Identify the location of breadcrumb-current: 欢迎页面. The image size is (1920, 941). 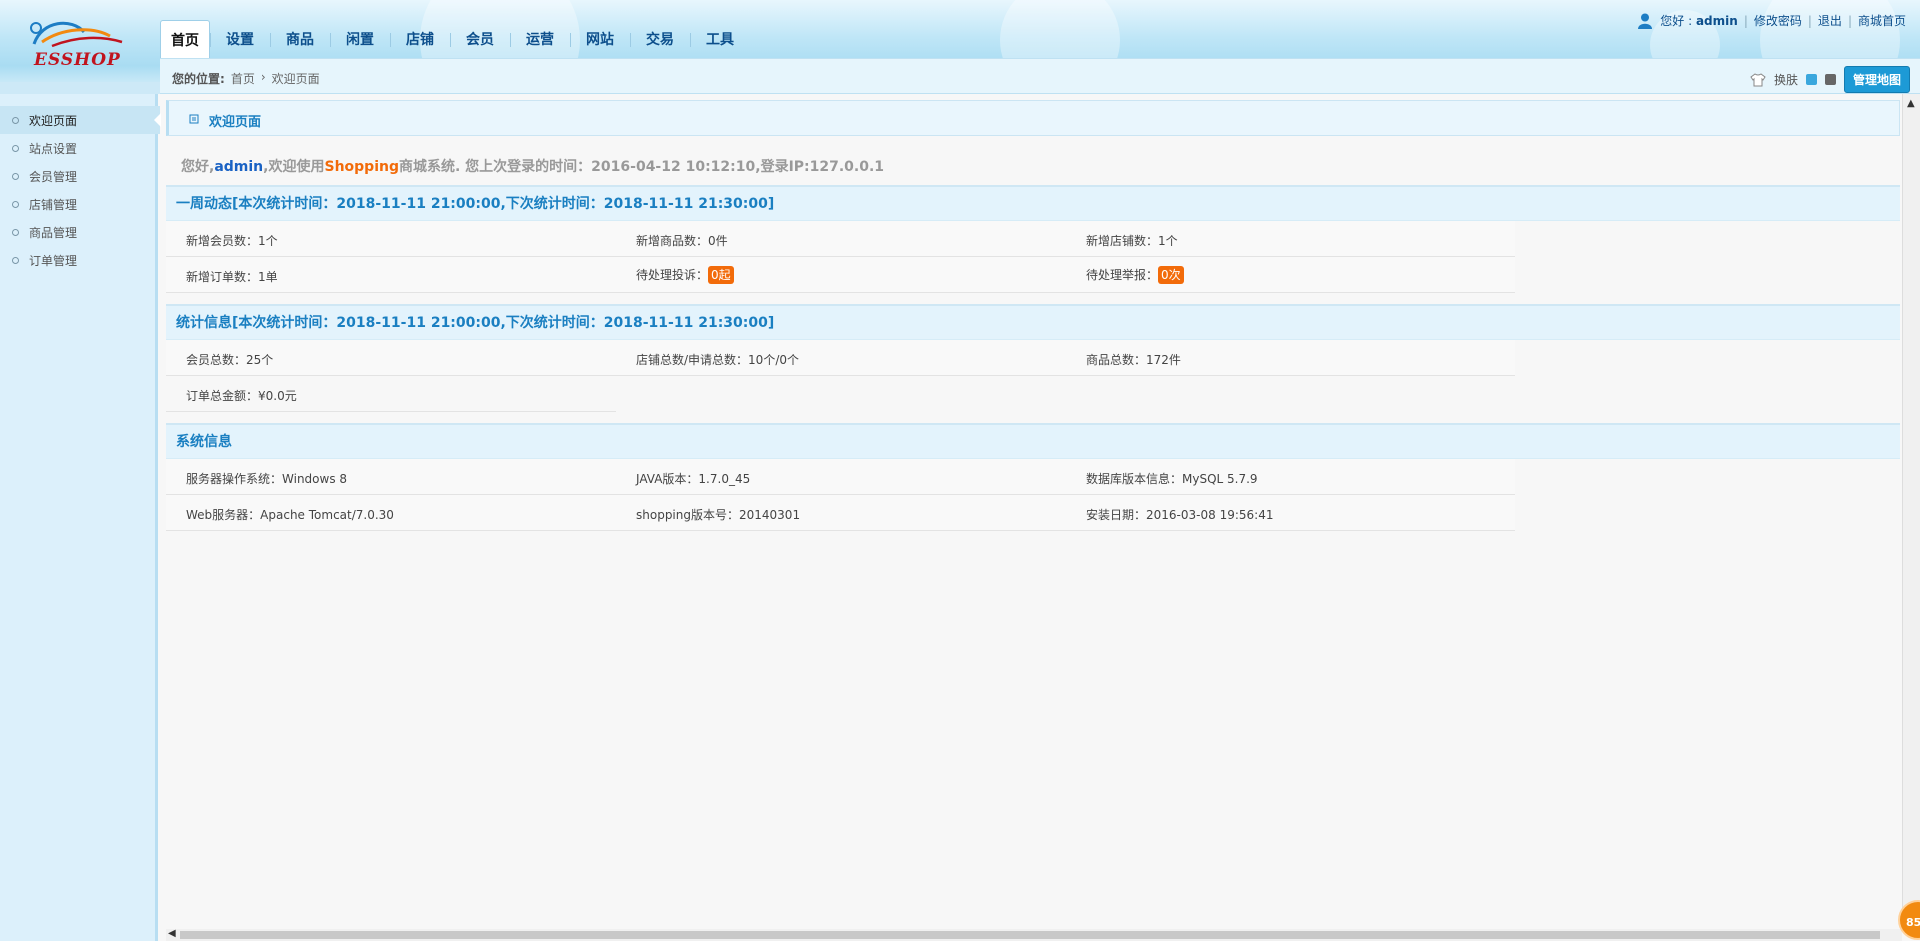
(295, 79).